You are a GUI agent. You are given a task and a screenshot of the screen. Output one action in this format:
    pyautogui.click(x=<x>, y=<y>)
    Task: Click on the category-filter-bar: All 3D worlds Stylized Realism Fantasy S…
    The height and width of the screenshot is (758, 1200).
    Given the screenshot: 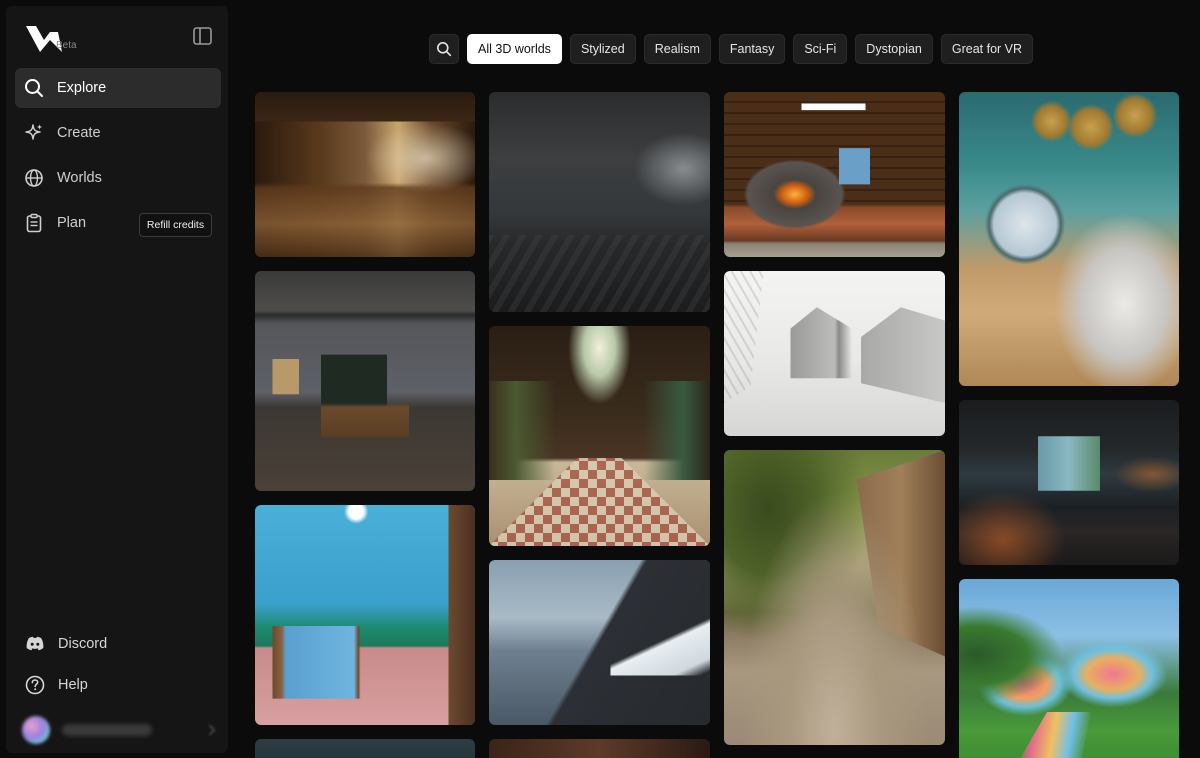 What is the action you would take?
    pyautogui.click(x=731, y=49)
    